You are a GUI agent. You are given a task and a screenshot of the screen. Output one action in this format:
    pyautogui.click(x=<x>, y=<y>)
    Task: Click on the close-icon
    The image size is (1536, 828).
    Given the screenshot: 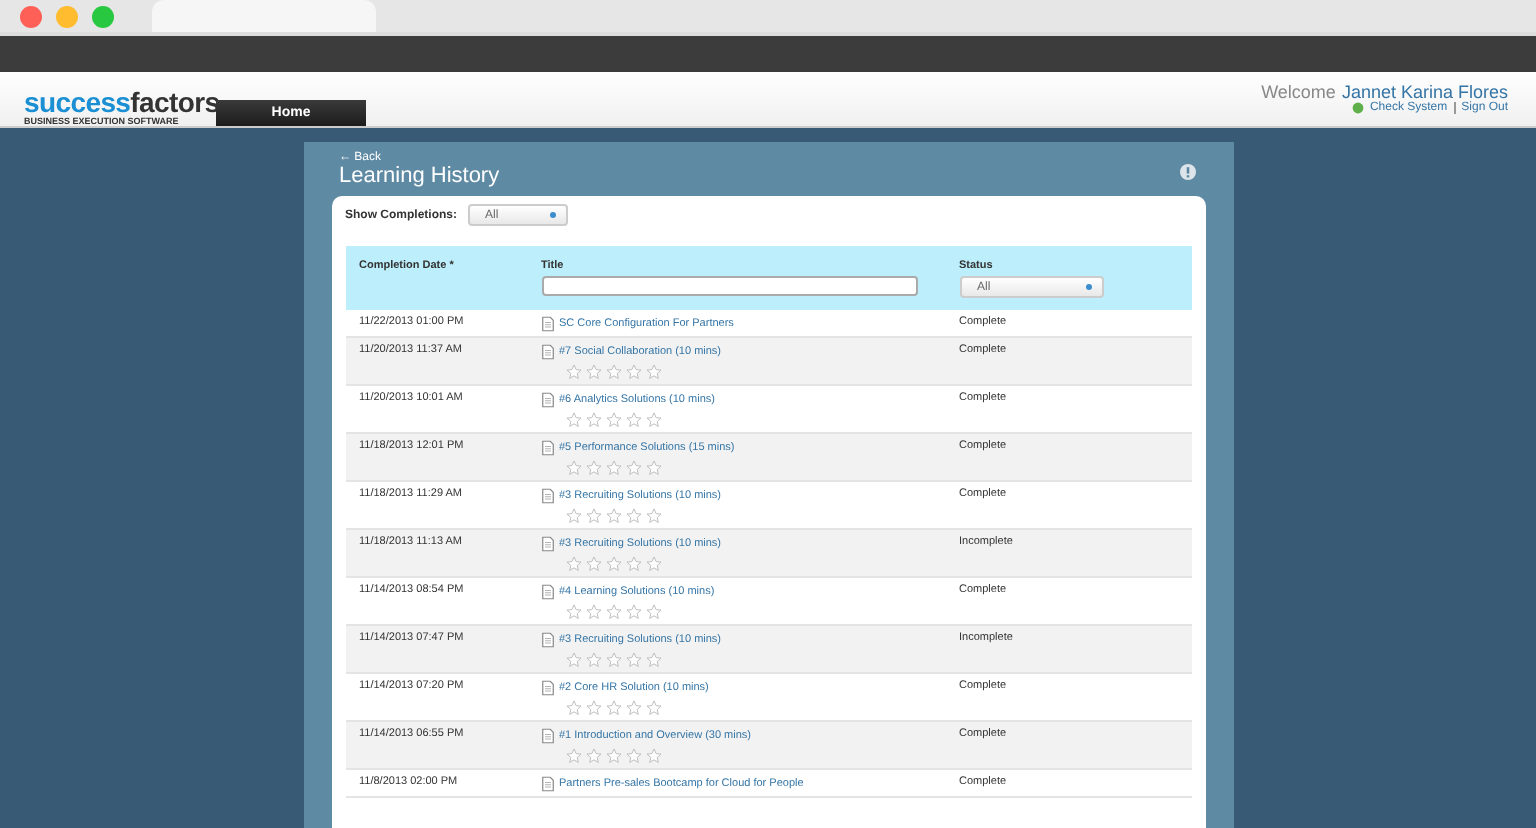 What is the action you would take?
    pyautogui.click(x=31, y=16)
    